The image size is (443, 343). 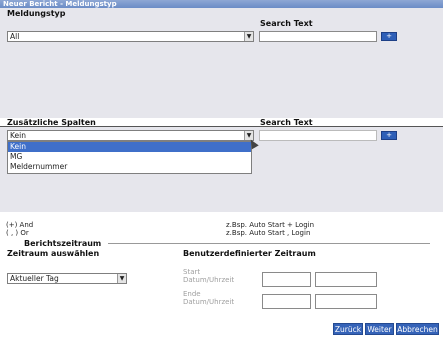 What do you see at coordinates (417, 329) in the screenshot?
I see `cancel-button: Abbrechen` at bounding box center [417, 329].